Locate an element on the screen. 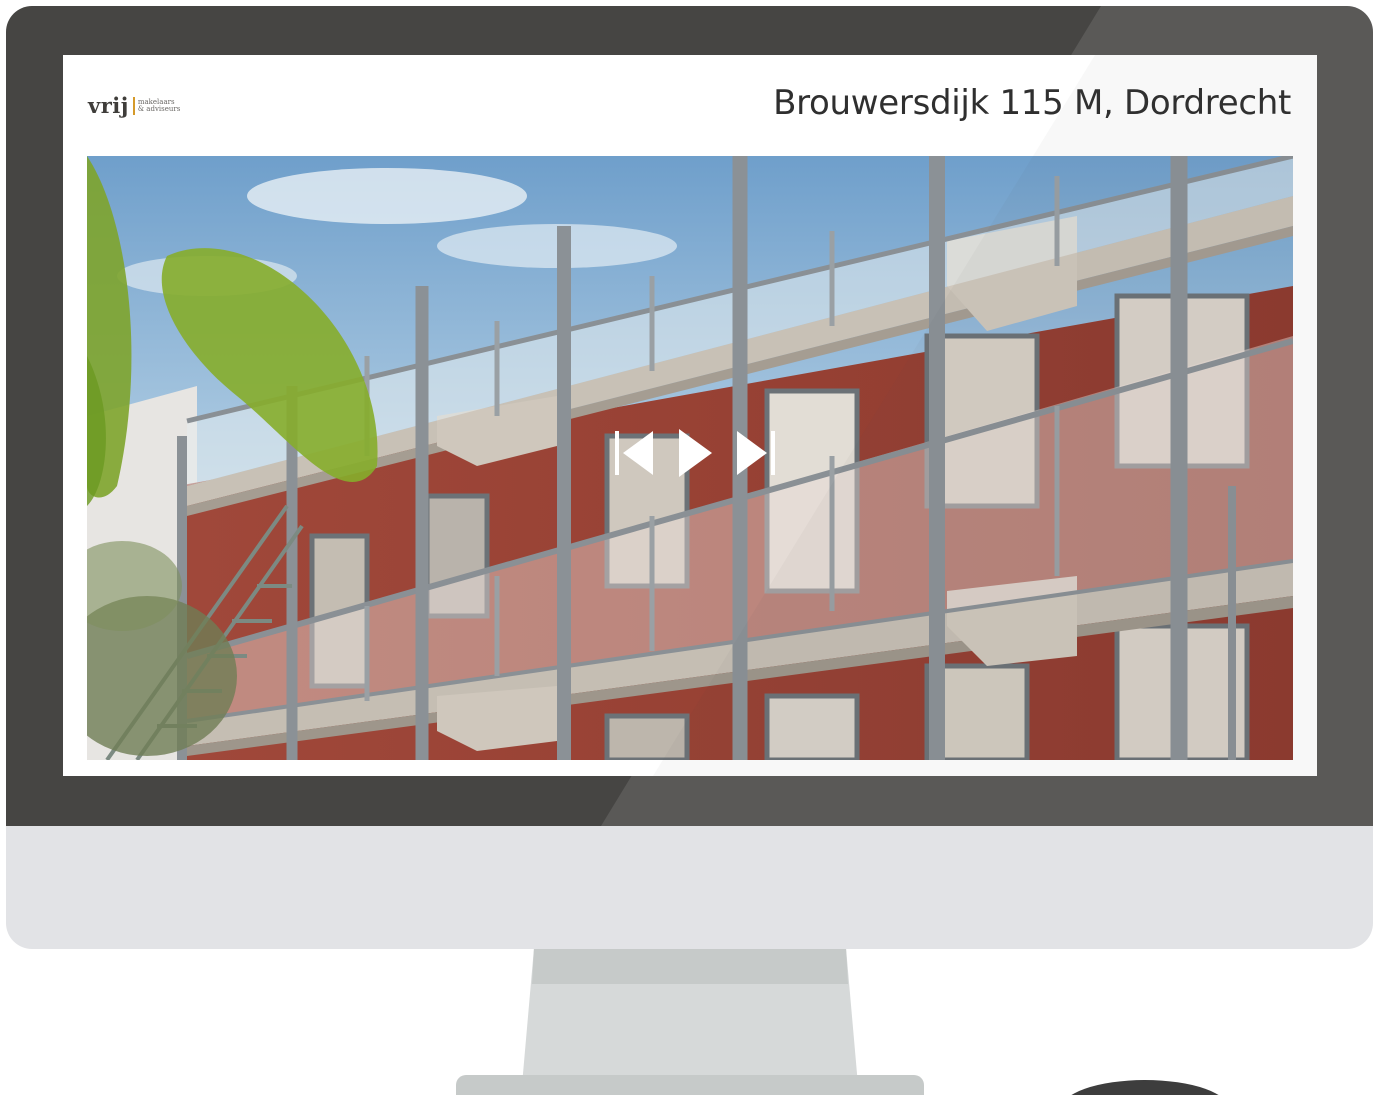 The height and width of the screenshot is (1095, 1383). logo-wordmark: vrij is located at coordinates (108, 105).